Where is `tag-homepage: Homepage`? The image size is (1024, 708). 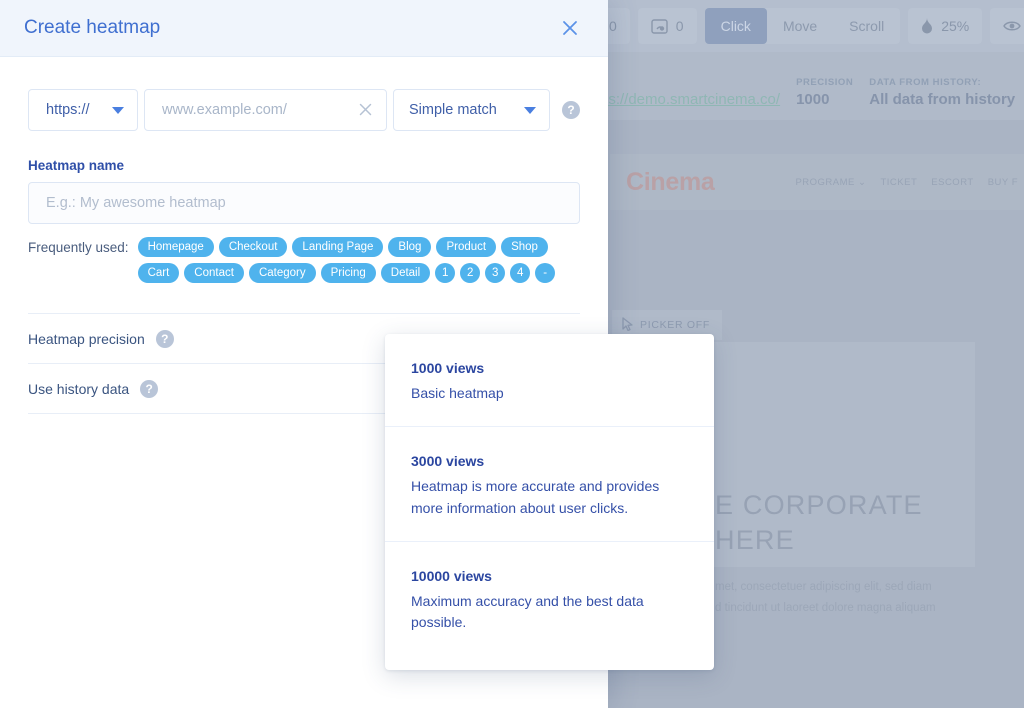
tag-homepage: Homepage is located at coordinates (175, 247).